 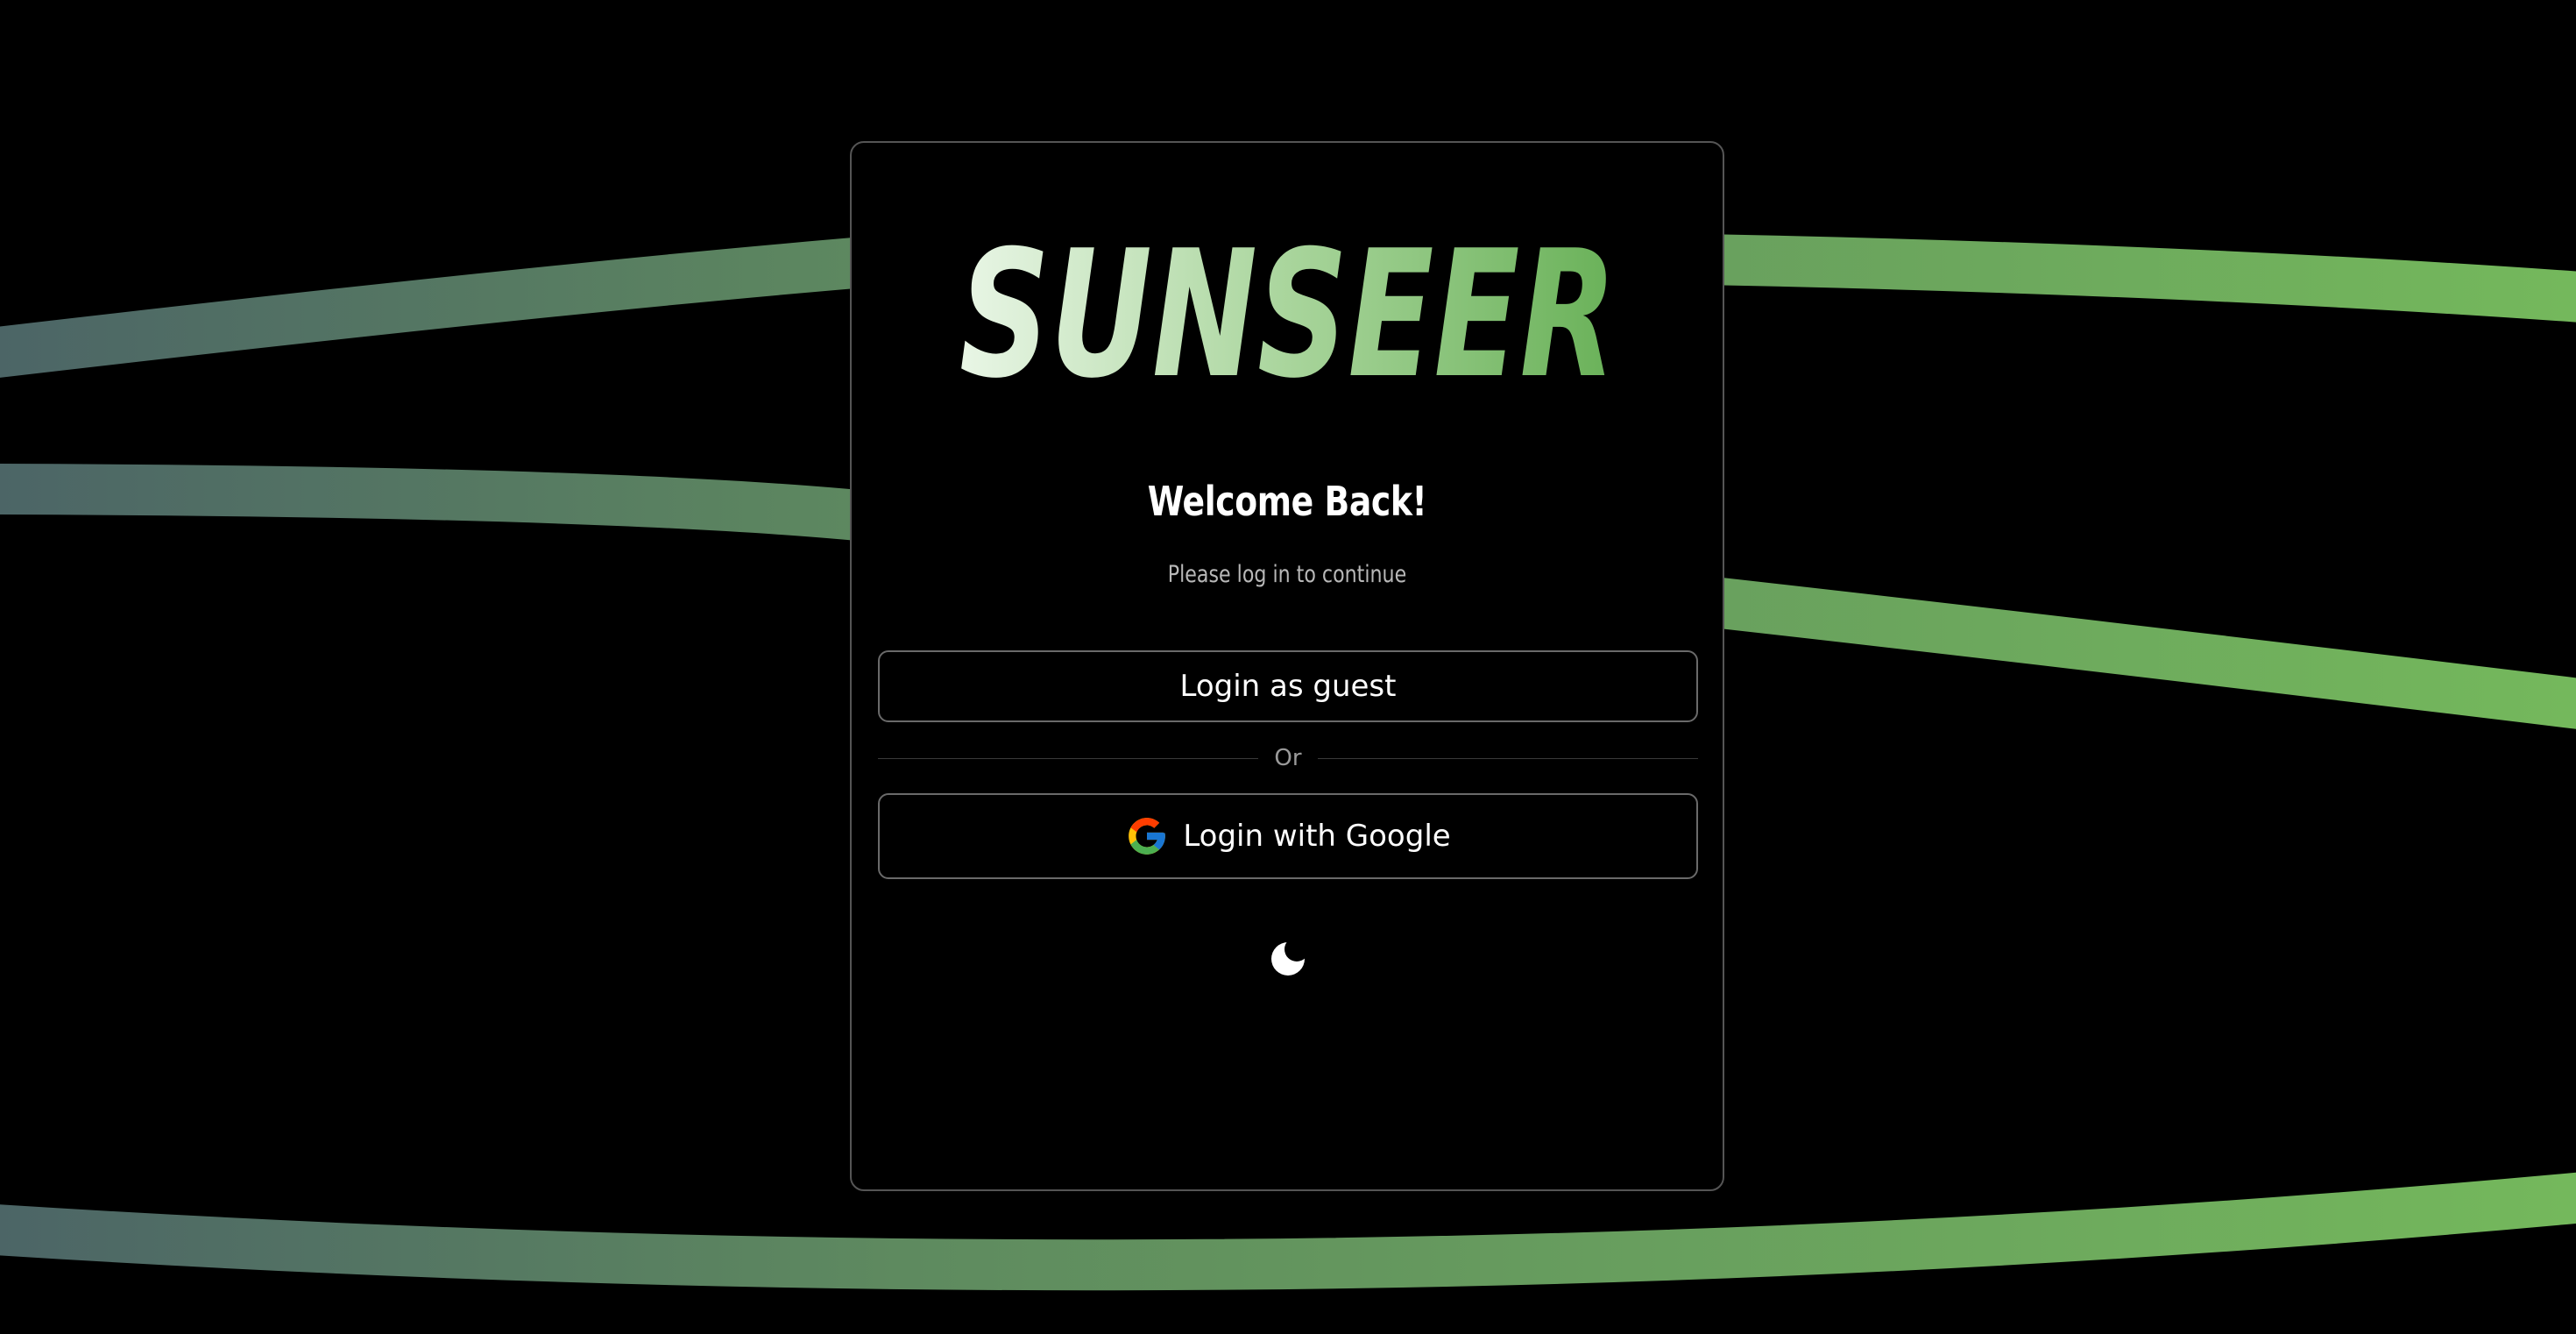 I want to click on brand-name: SUNSEER, so click(x=1288, y=302).